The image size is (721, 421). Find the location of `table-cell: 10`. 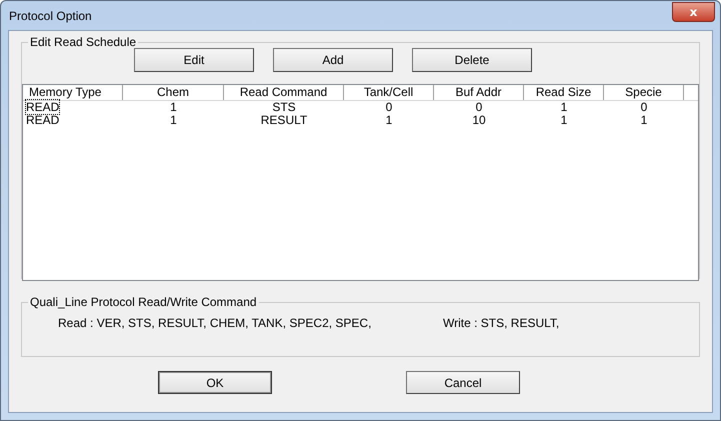

table-cell: 10 is located at coordinates (479, 120).